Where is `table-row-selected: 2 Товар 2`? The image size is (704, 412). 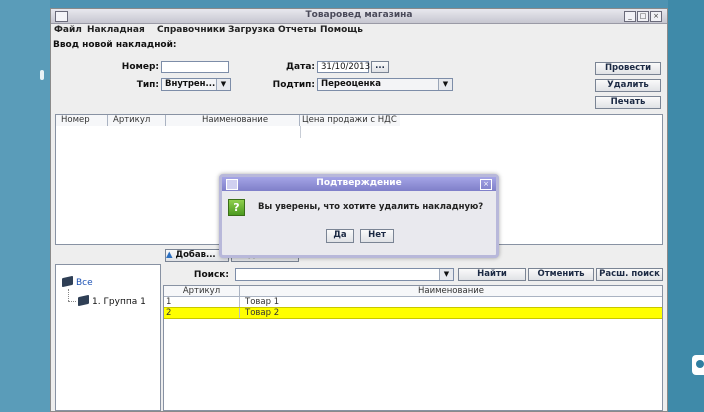 table-row-selected: 2 Товар 2 is located at coordinates (413, 313).